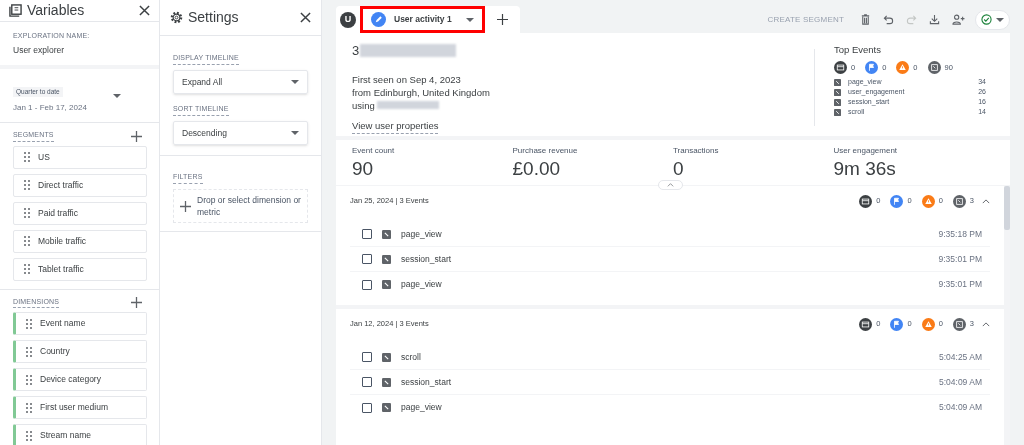 This screenshot has height=445, width=1024. Describe the element at coordinates (866, 151) in the screenshot. I see `metric-label: User engagement` at that location.